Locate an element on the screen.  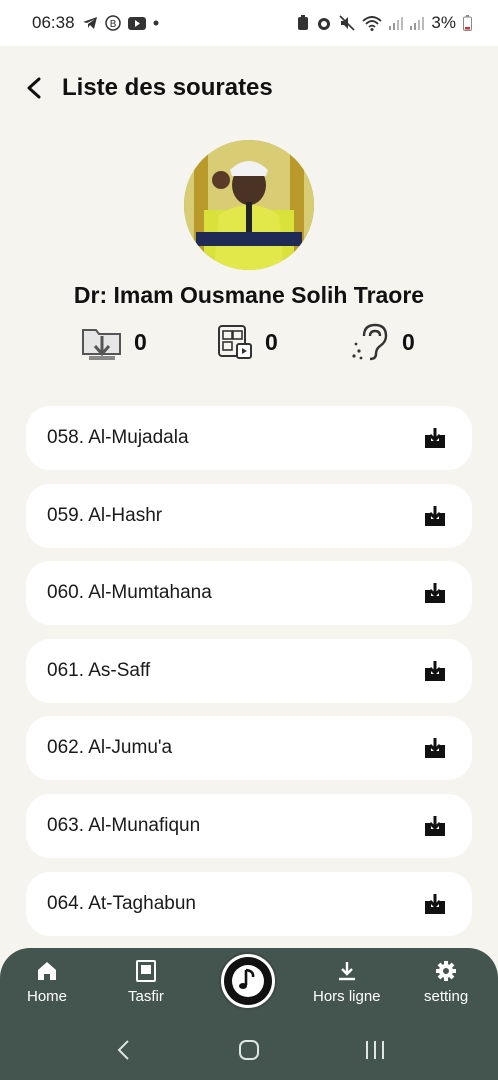
sura-item-064: 064. At-Taghabun is located at coordinates (249, 903).